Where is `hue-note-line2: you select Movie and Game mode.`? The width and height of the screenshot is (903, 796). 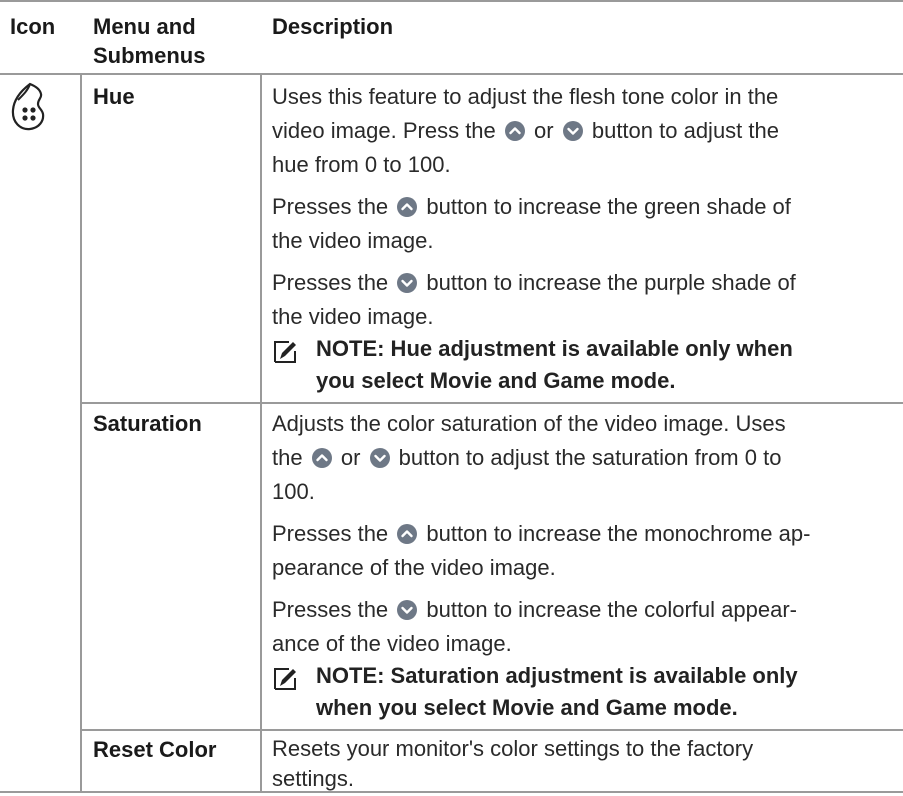 hue-note-line2: you select Movie and Game mode. is located at coordinates (496, 380).